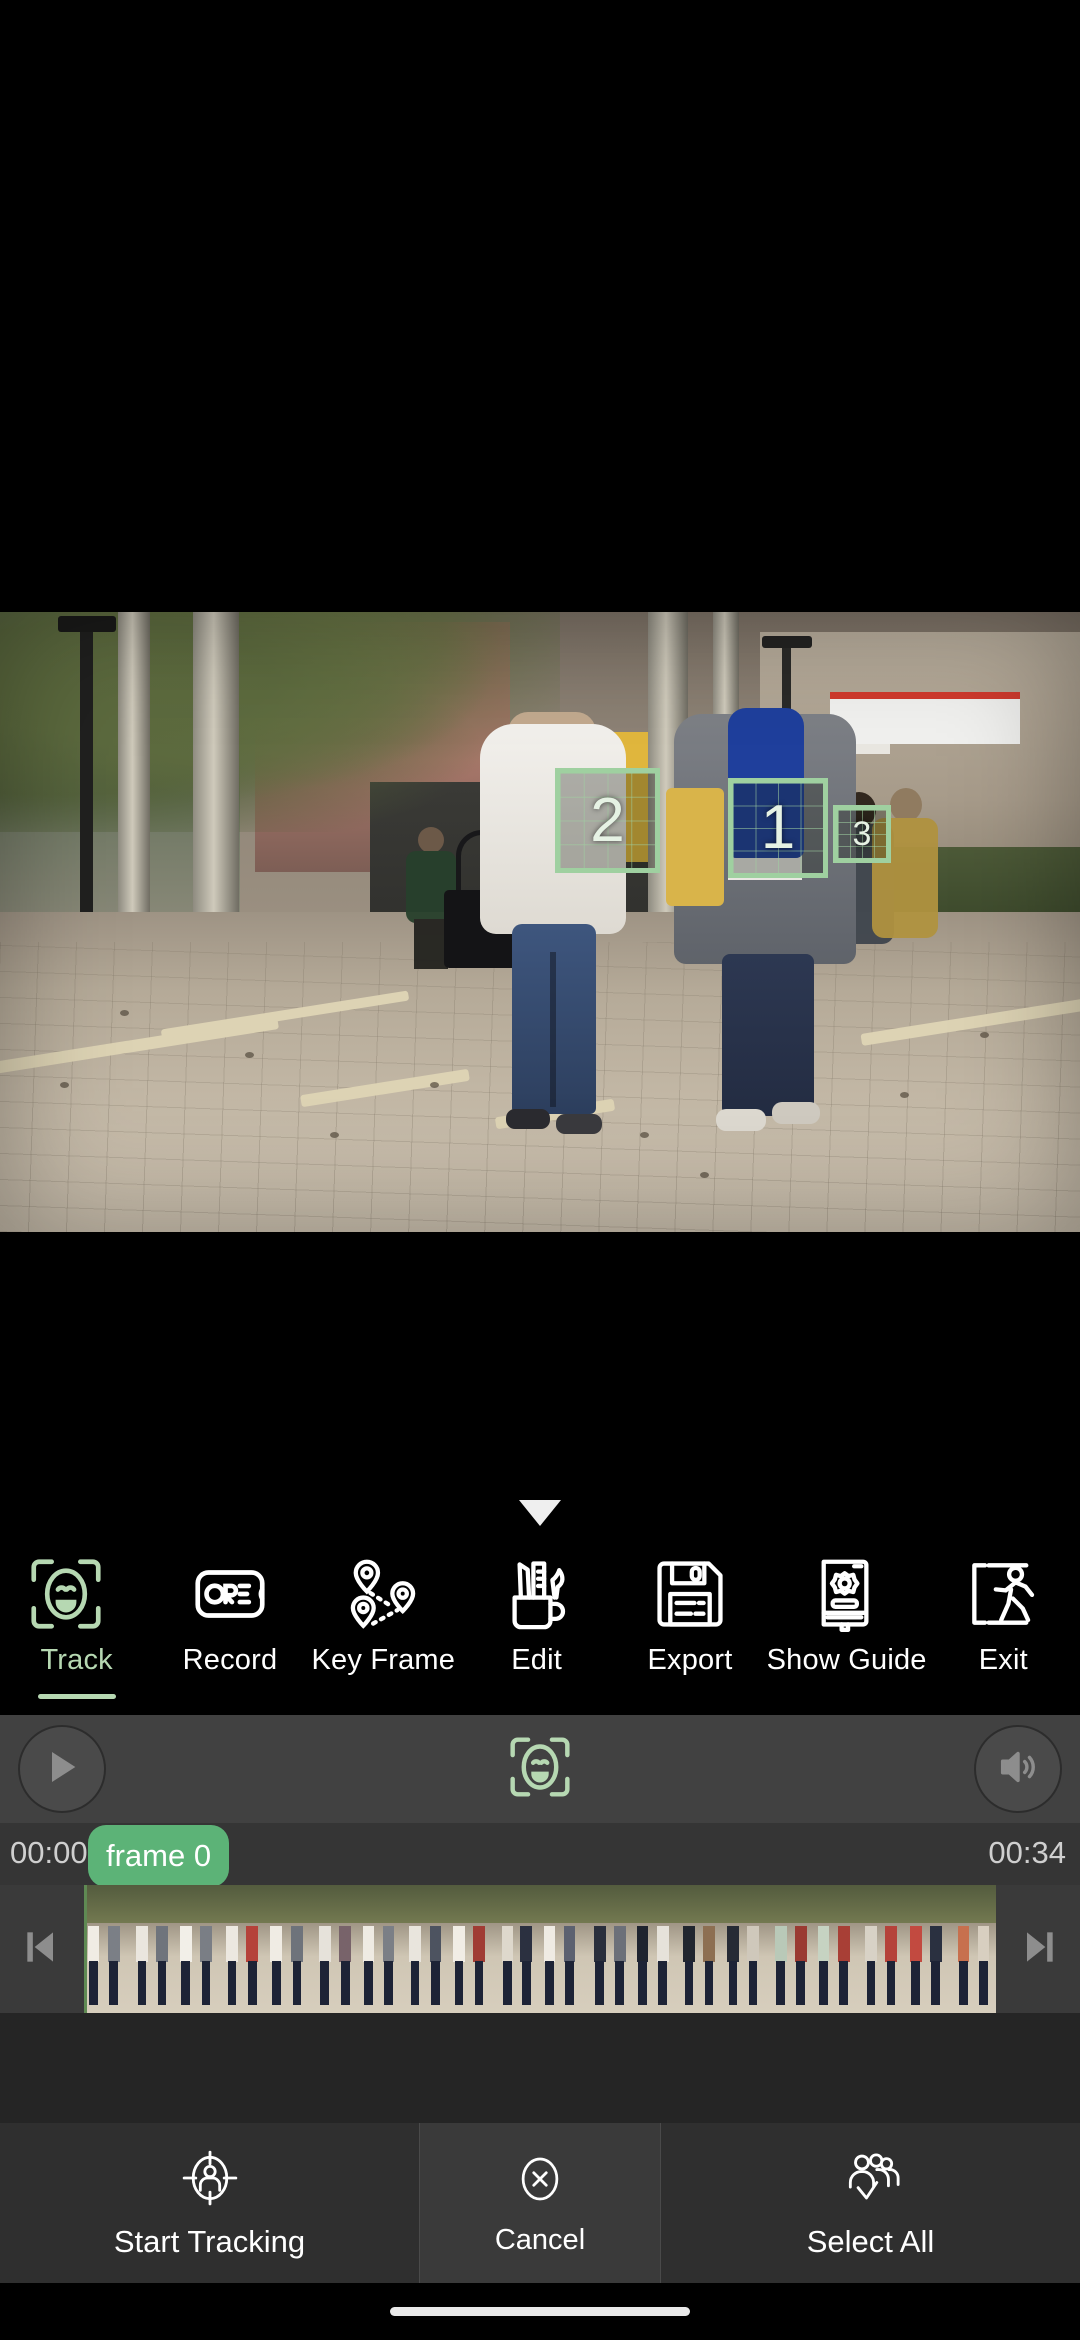 This screenshot has height=2340, width=1080. I want to click on action-label: Start Tracking, so click(209, 2241).